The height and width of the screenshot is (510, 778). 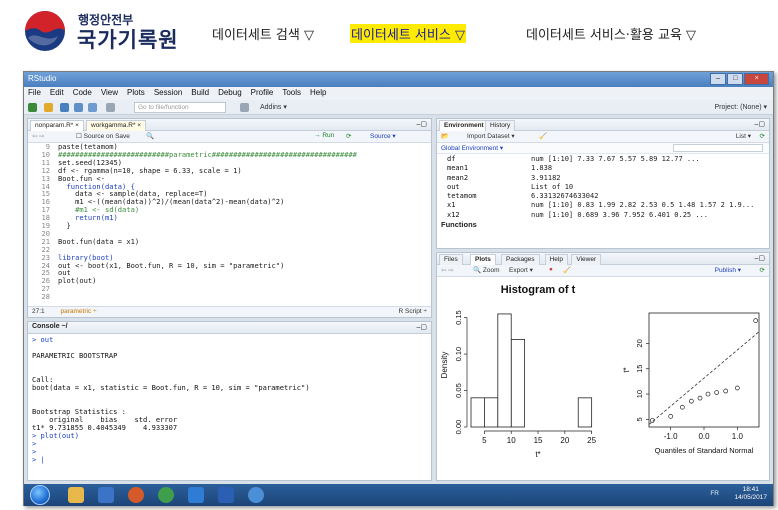 What do you see at coordinates (103, 136) in the screenshot?
I see `source-on-save-checkbox: ☐ Source on Save` at bounding box center [103, 136].